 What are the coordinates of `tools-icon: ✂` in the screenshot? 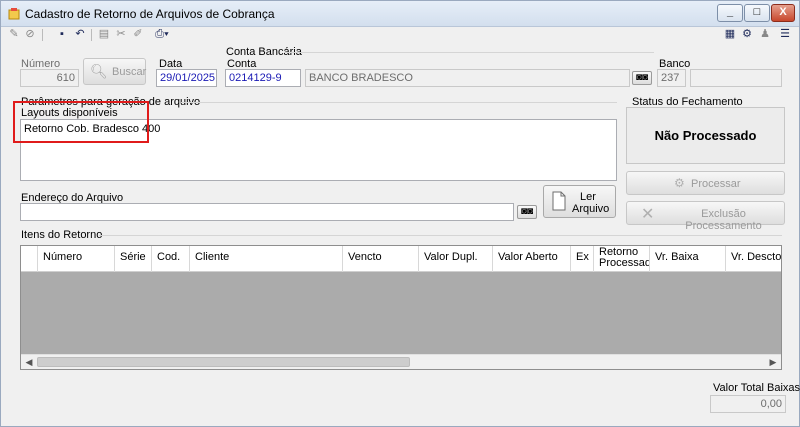 It's located at (121, 34).